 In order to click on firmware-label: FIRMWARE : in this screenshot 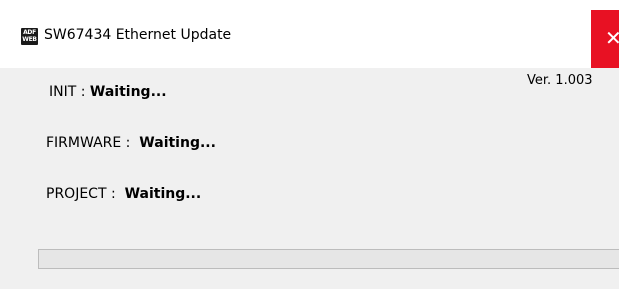, I will do `click(93, 143)`.